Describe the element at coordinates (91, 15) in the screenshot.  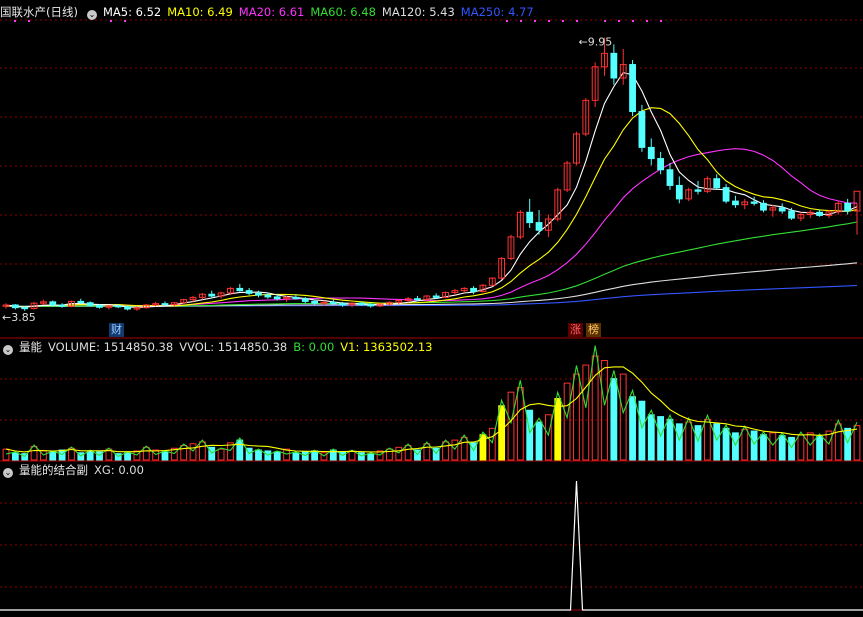
I see `settings-circle-icon: ⌄` at that location.